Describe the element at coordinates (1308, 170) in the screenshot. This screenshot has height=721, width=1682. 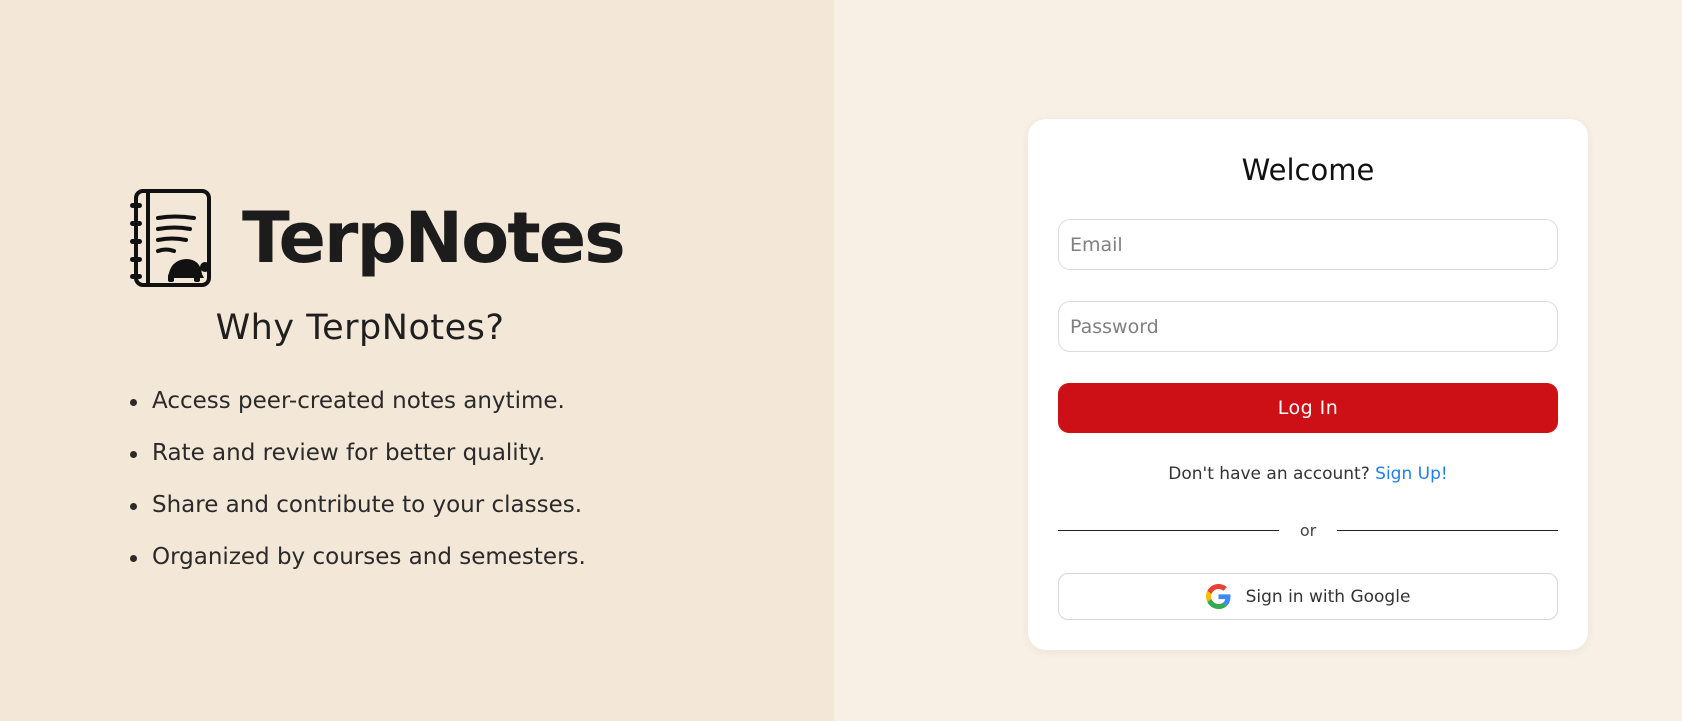
I see `card-title: Welcome` at that location.